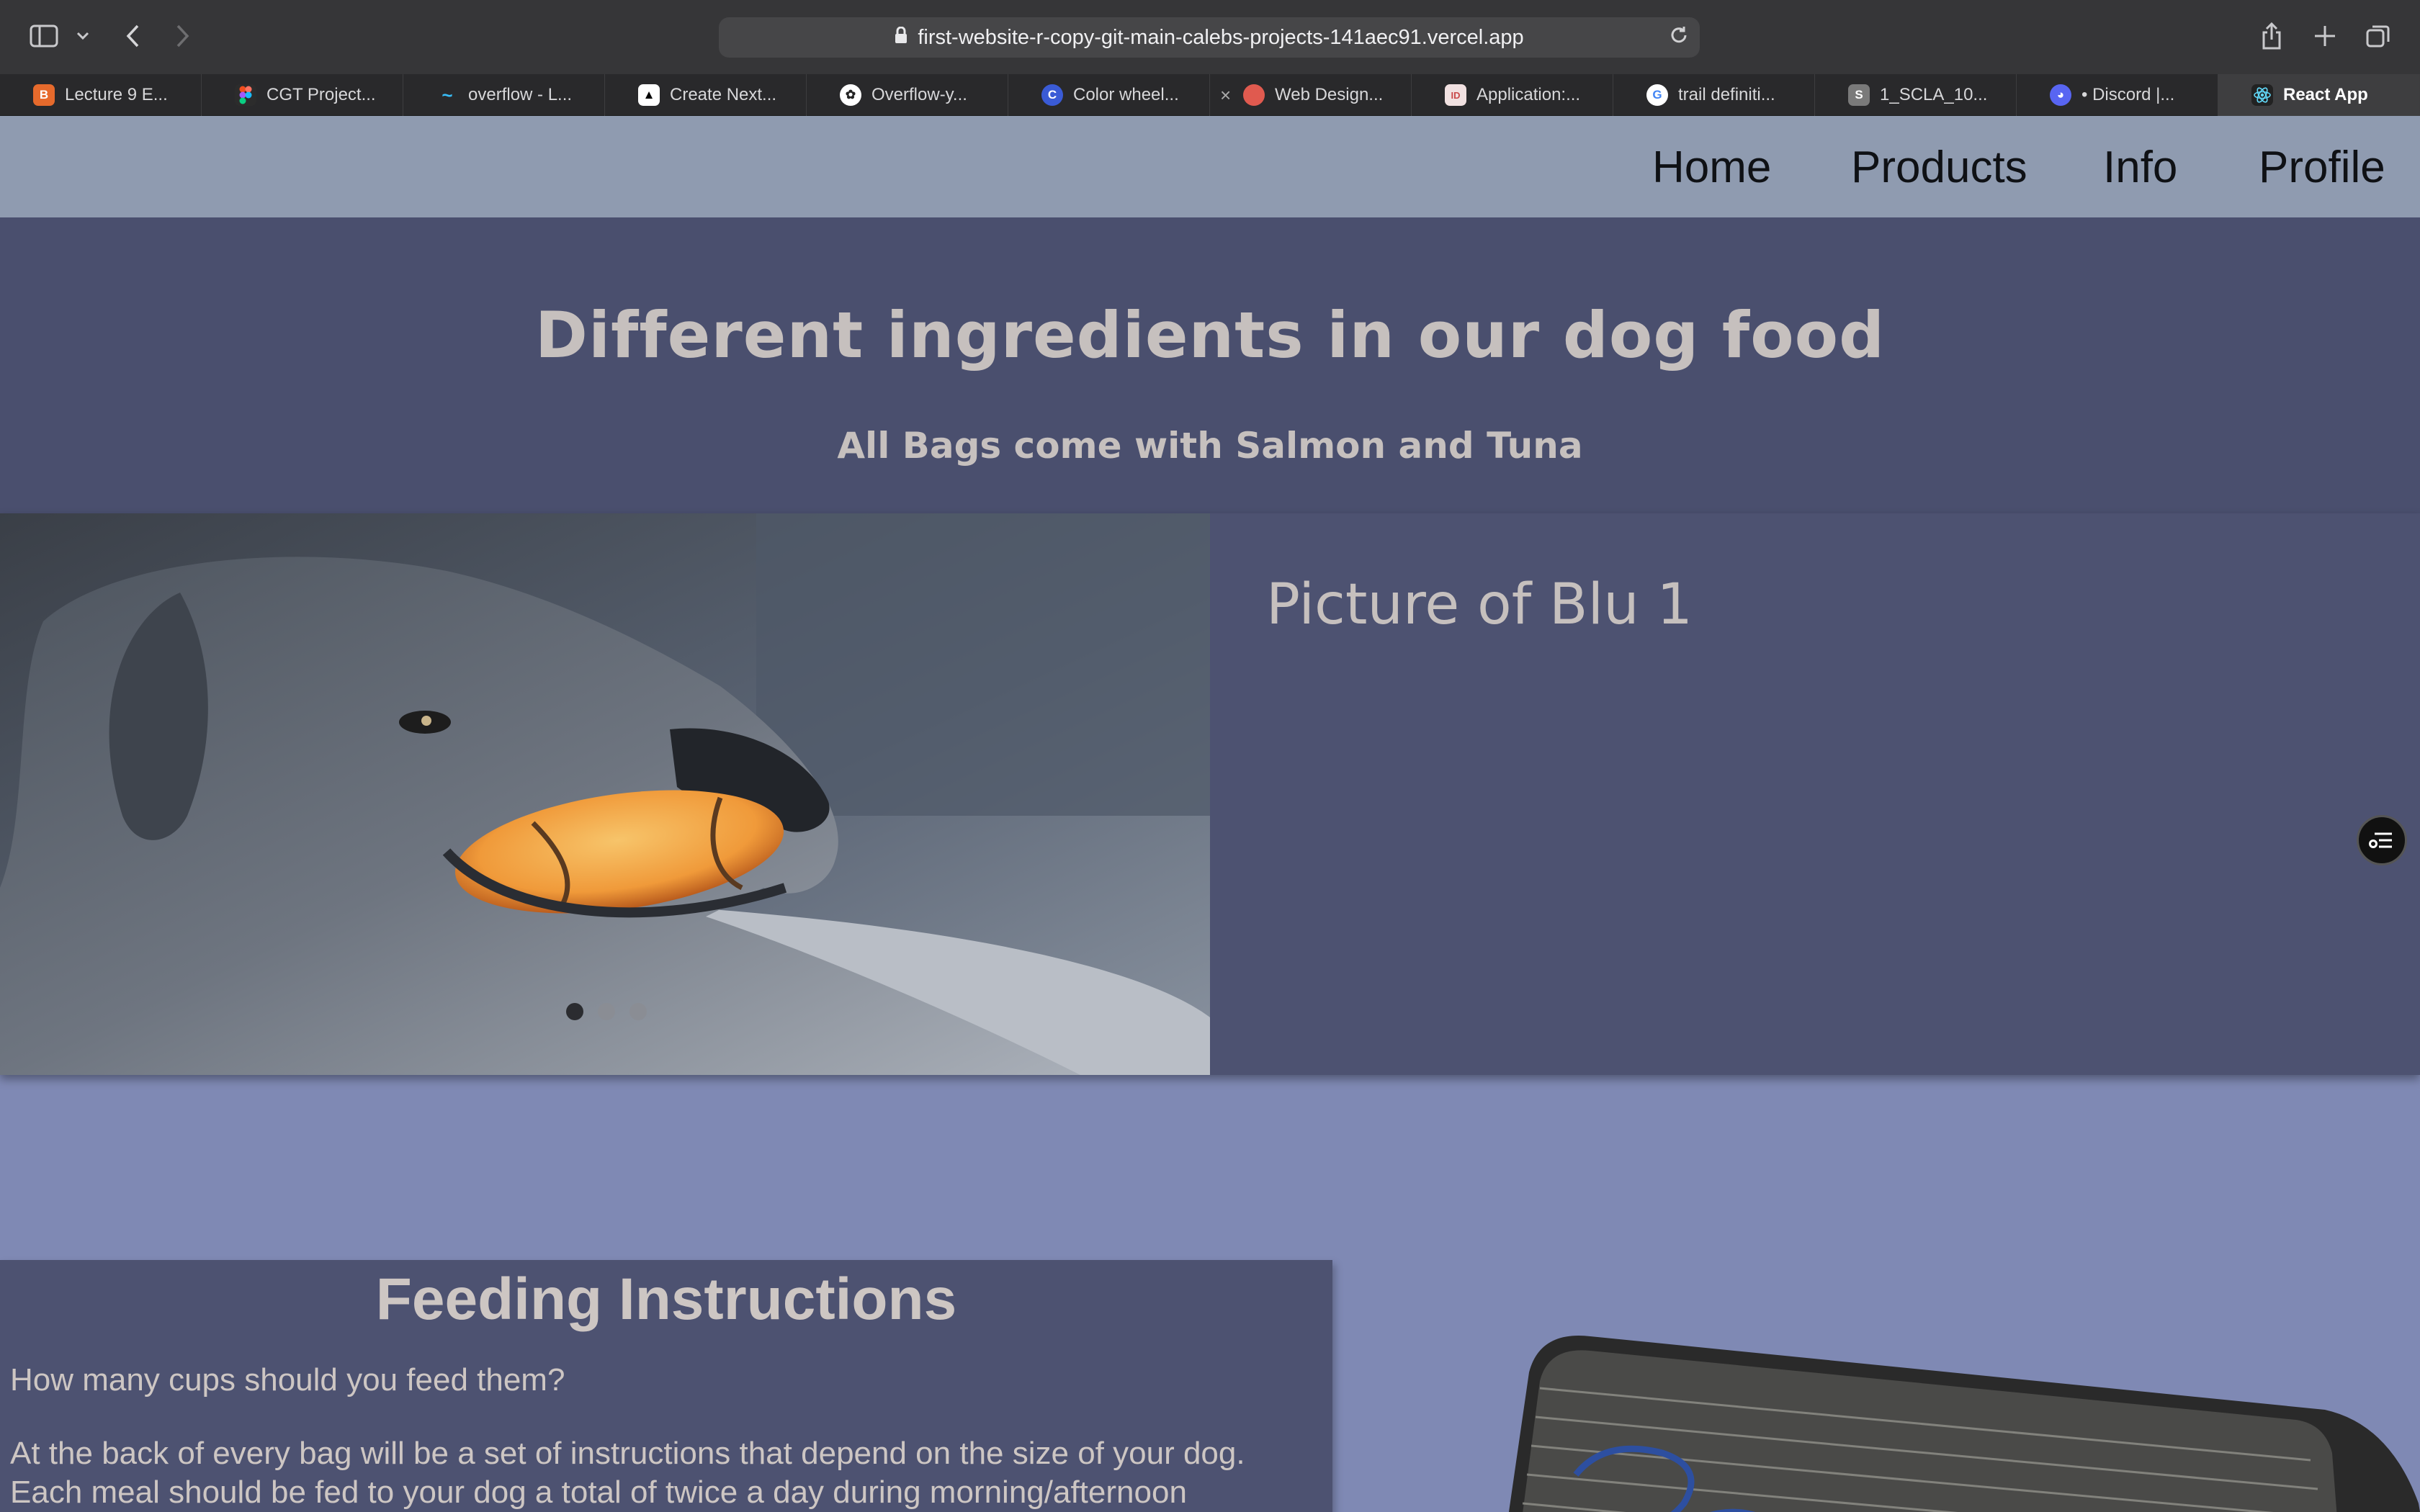  What do you see at coordinates (83, 36) in the screenshot?
I see `chevron-down-icon` at bounding box center [83, 36].